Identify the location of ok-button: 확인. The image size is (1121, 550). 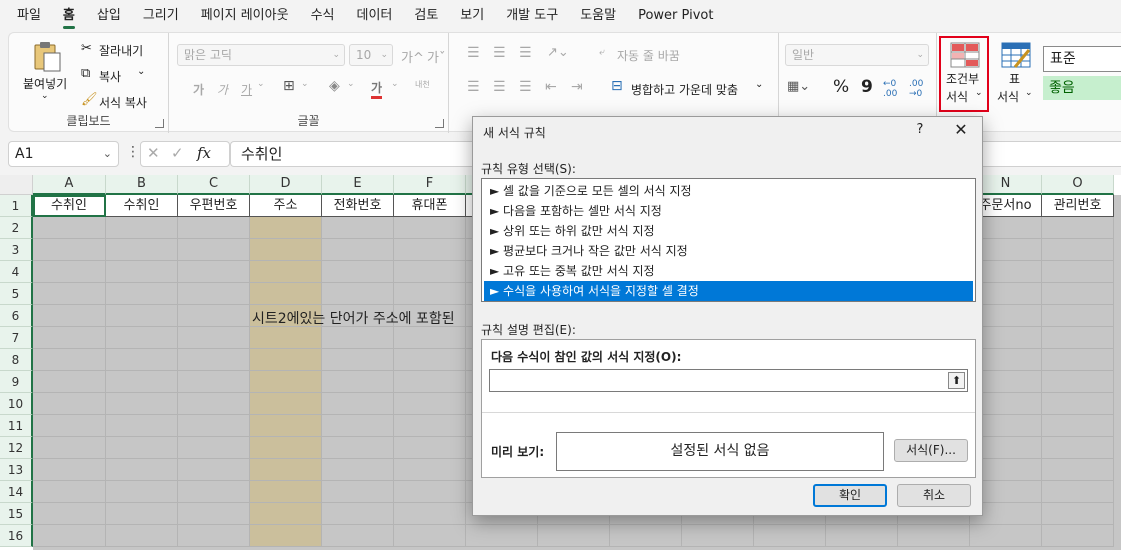
(850, 495).